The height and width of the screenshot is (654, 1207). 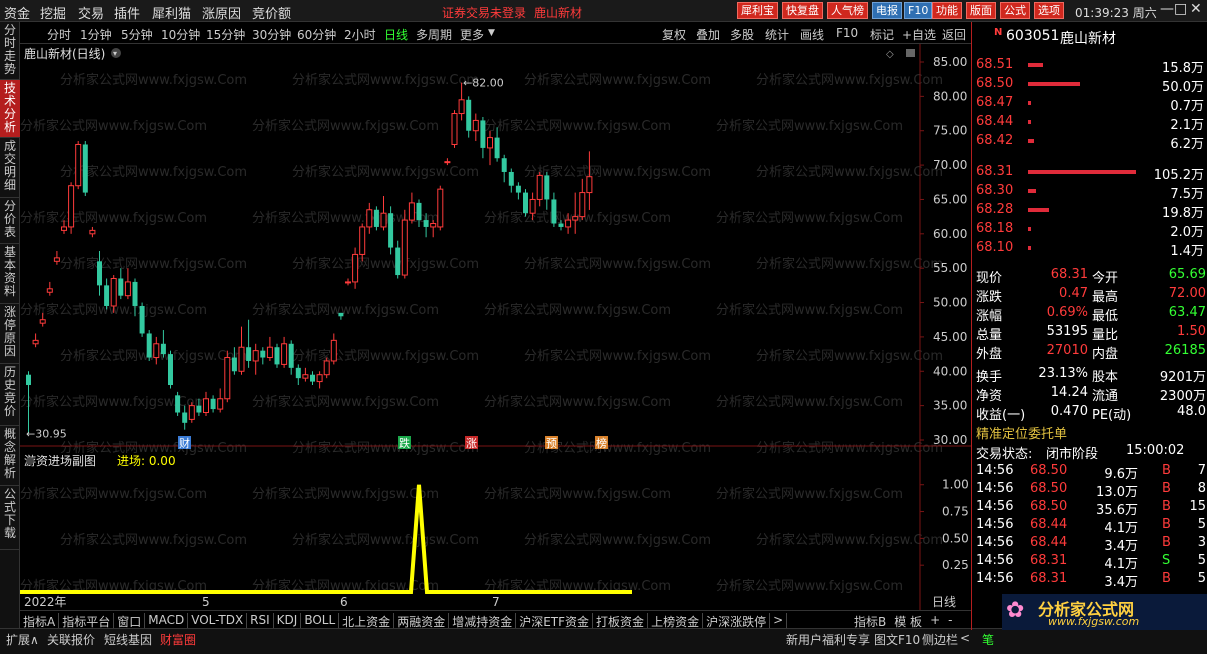 I want to click on event-marker: 财, so click(x=184, y=443).